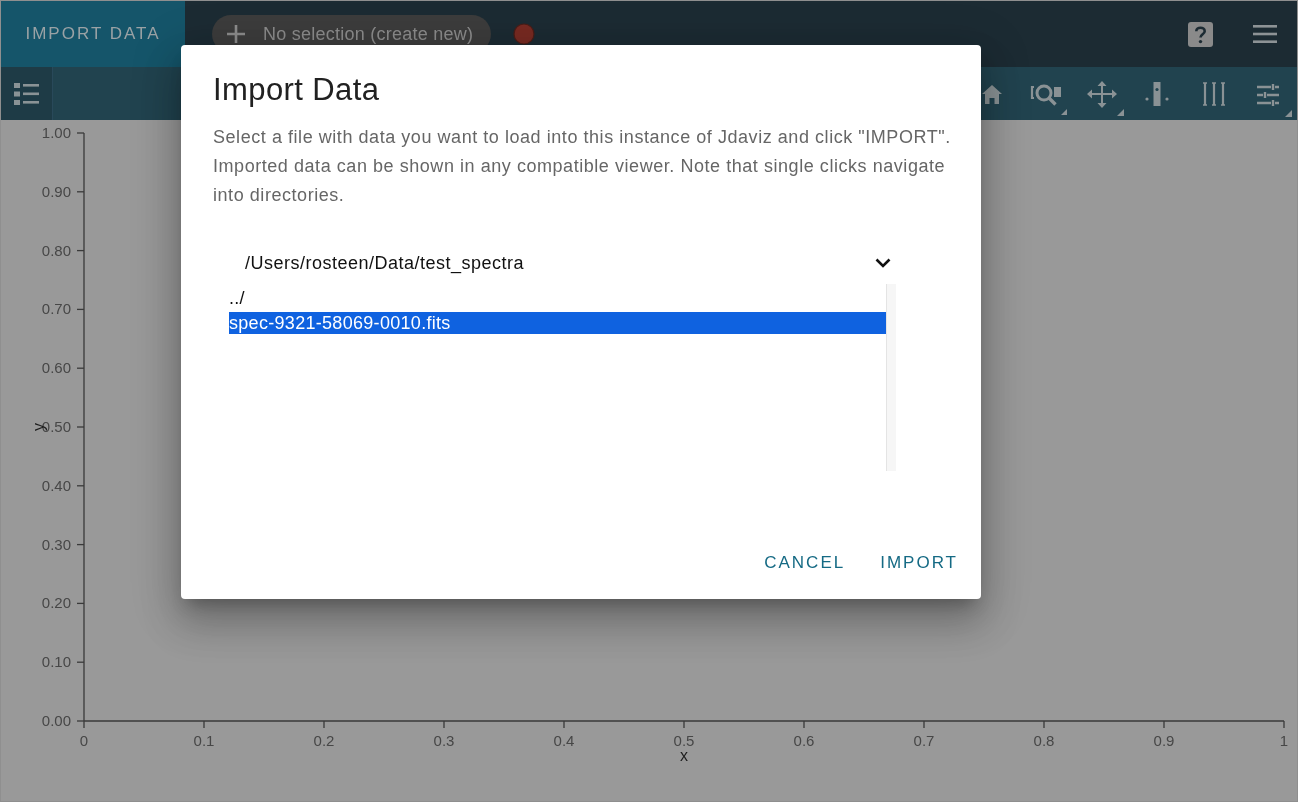 This screenshot has height=802, width=1298. What do you see at coordinates (557, 298) in the screenshot?
I see `file-list-item: ../` at bounding box center [557, 298].